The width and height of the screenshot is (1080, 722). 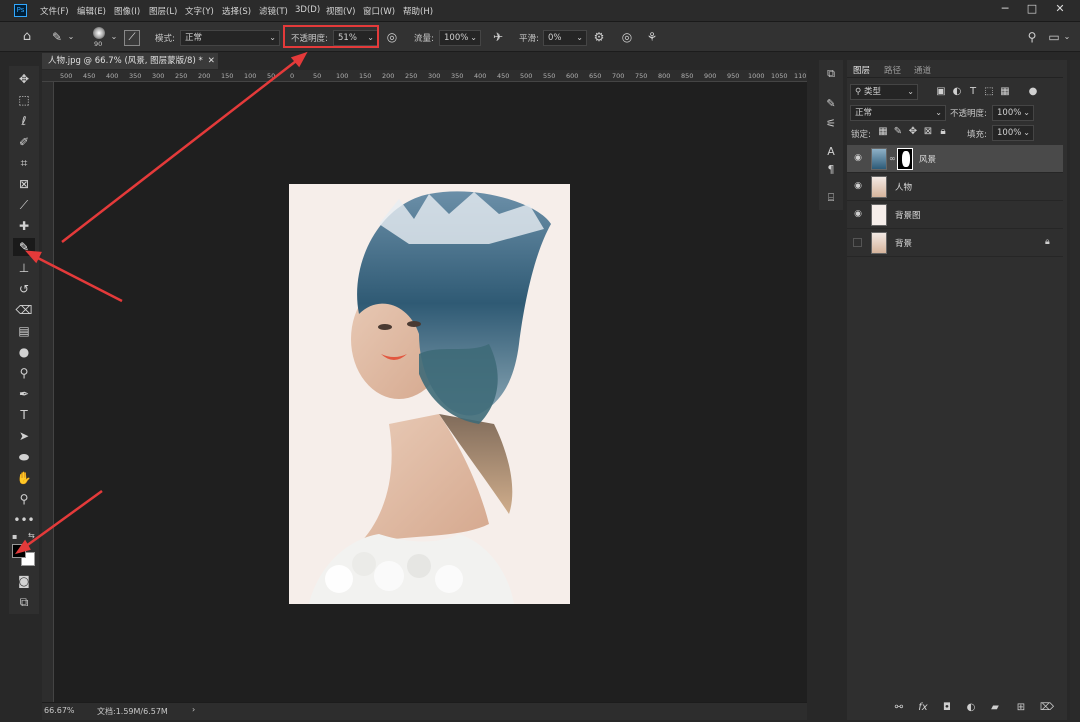 I want to click on character-panel-icon: A, so click(x=831, y=152).